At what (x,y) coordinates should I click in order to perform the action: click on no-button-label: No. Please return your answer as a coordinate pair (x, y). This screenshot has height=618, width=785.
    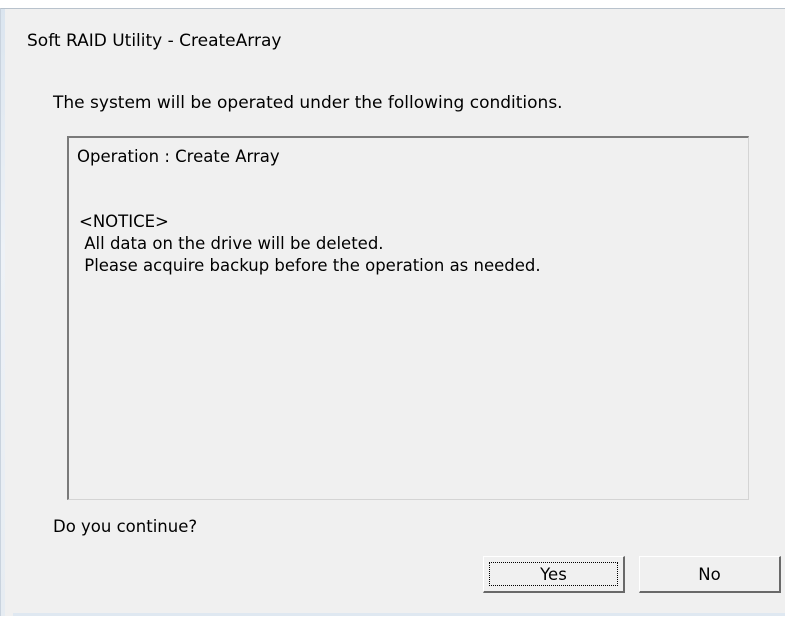
    Looking at the image, I should click on (709, 574).